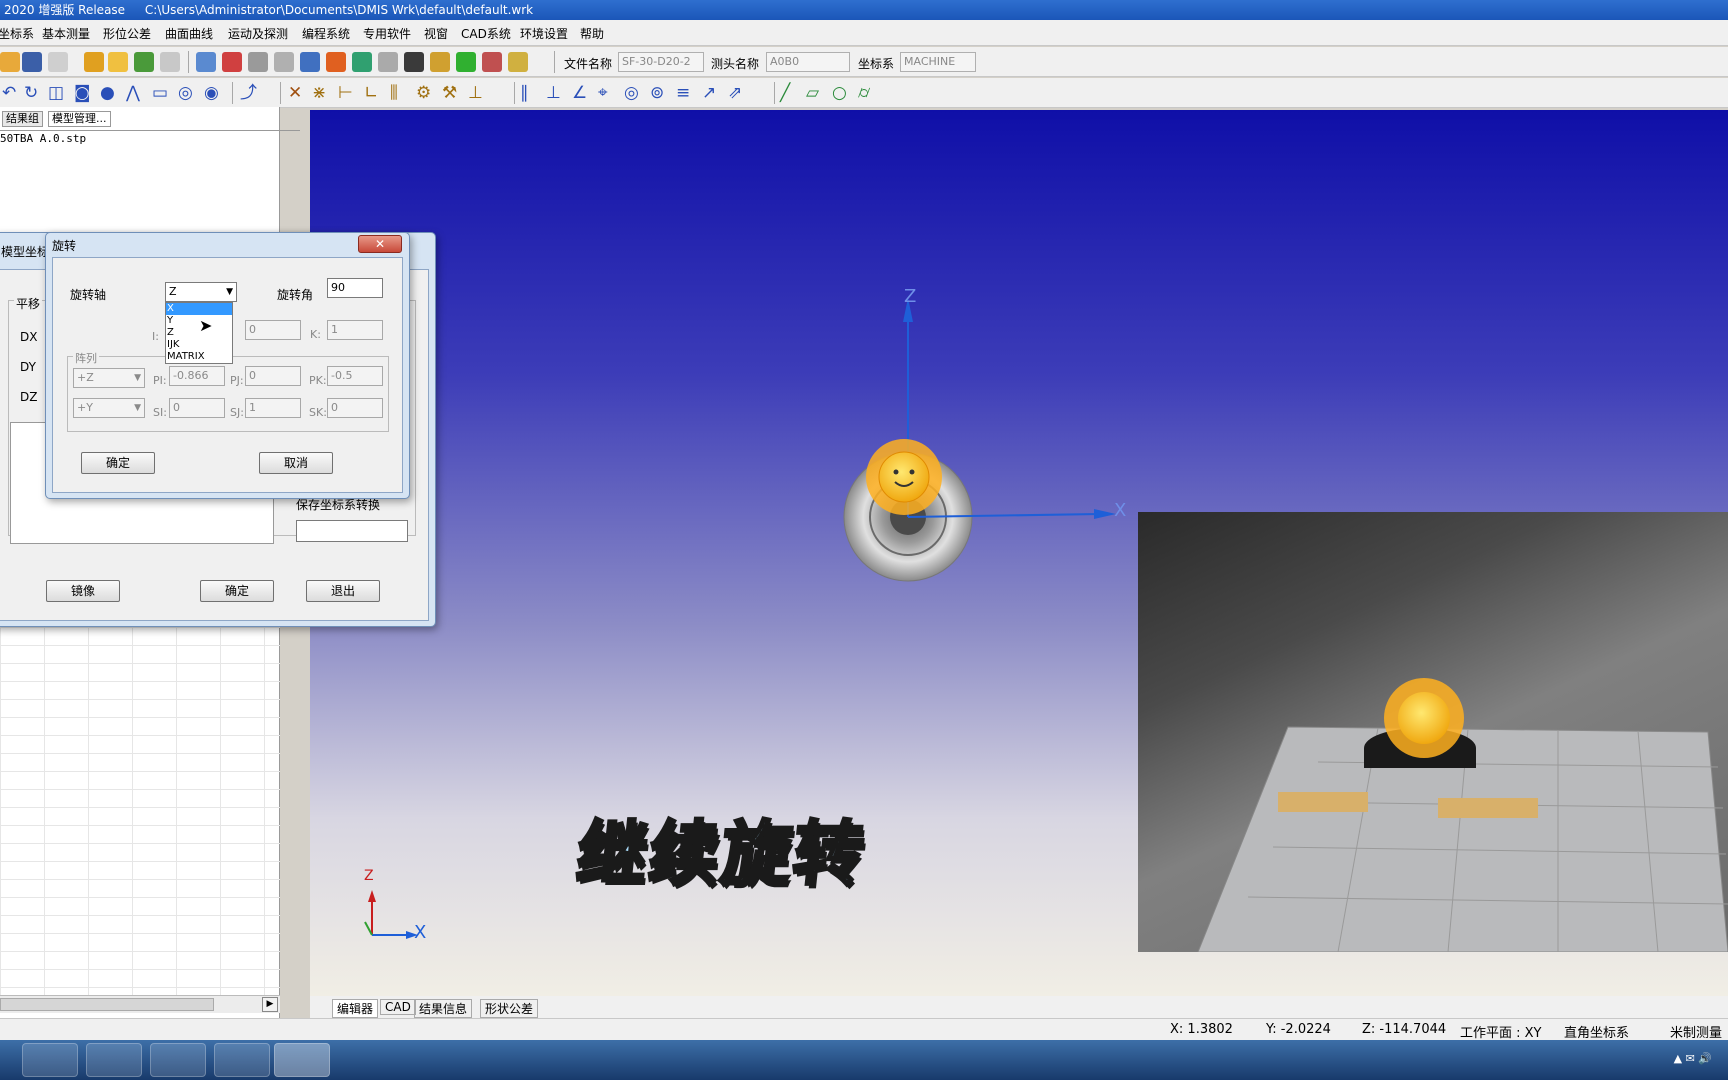  What do you see at coordinates (17, 33) in the screenshot?
I see `menu-coordinate-system: 坐标系` at bounding box center [17, 33].